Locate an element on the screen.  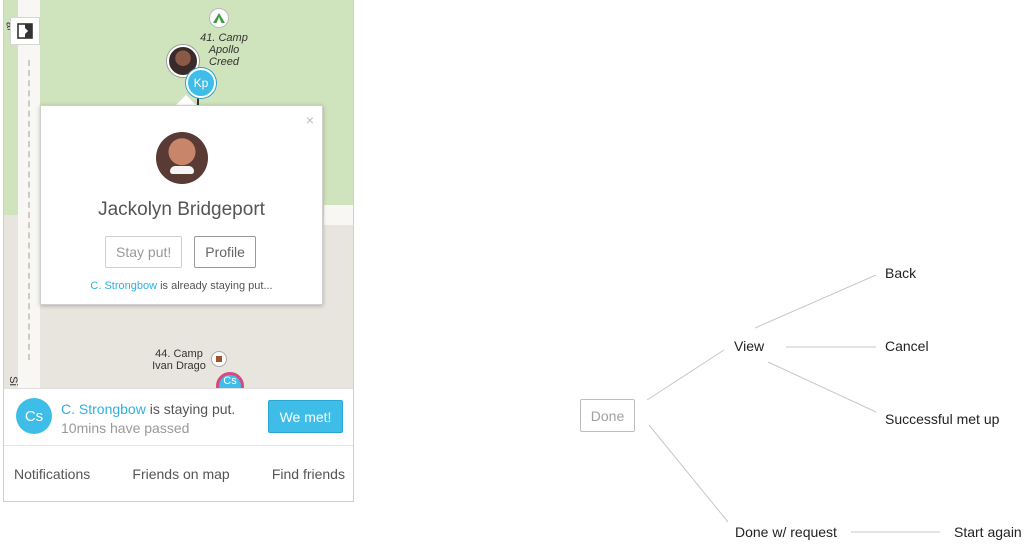
camp-label: 41. Camp Apollo Creed is located at coordinates (224, 50).